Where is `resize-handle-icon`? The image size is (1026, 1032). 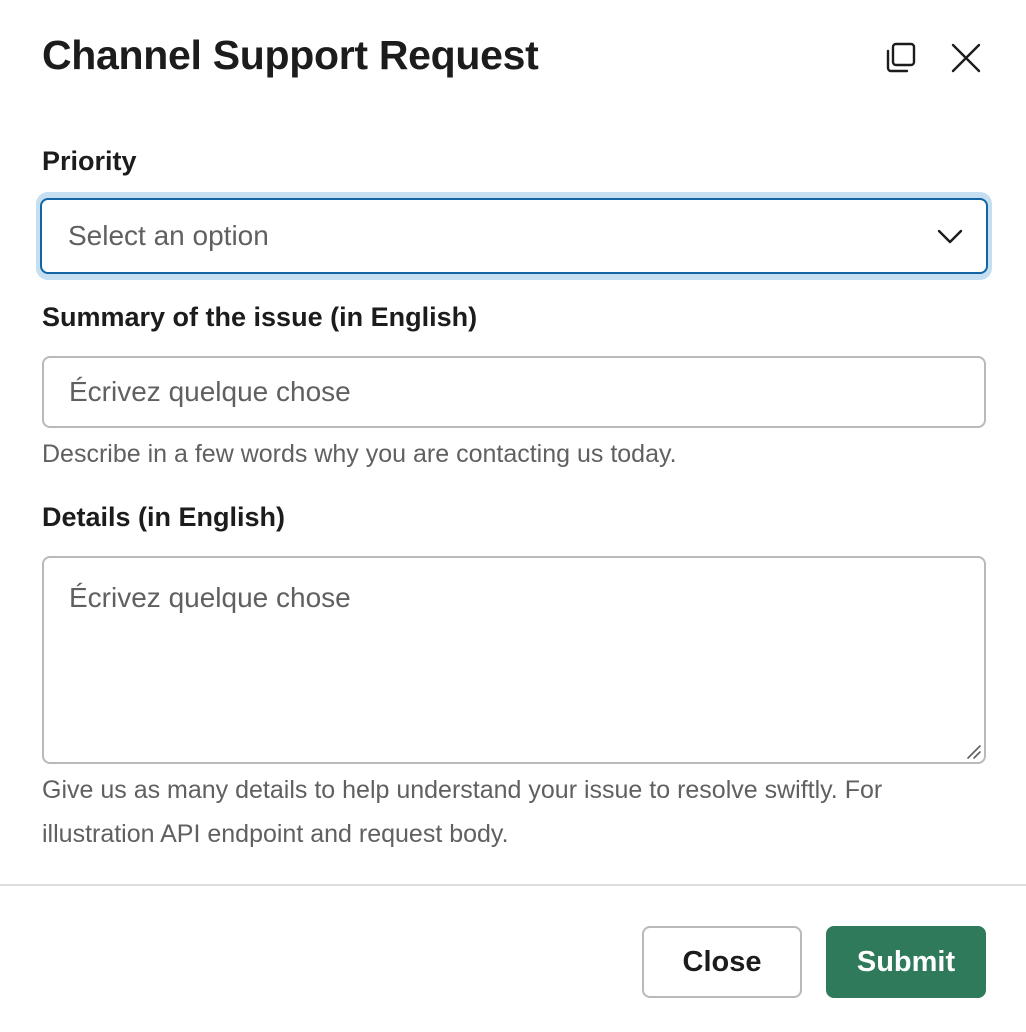 resize-handle-icon is located at coordinates (973, 751).